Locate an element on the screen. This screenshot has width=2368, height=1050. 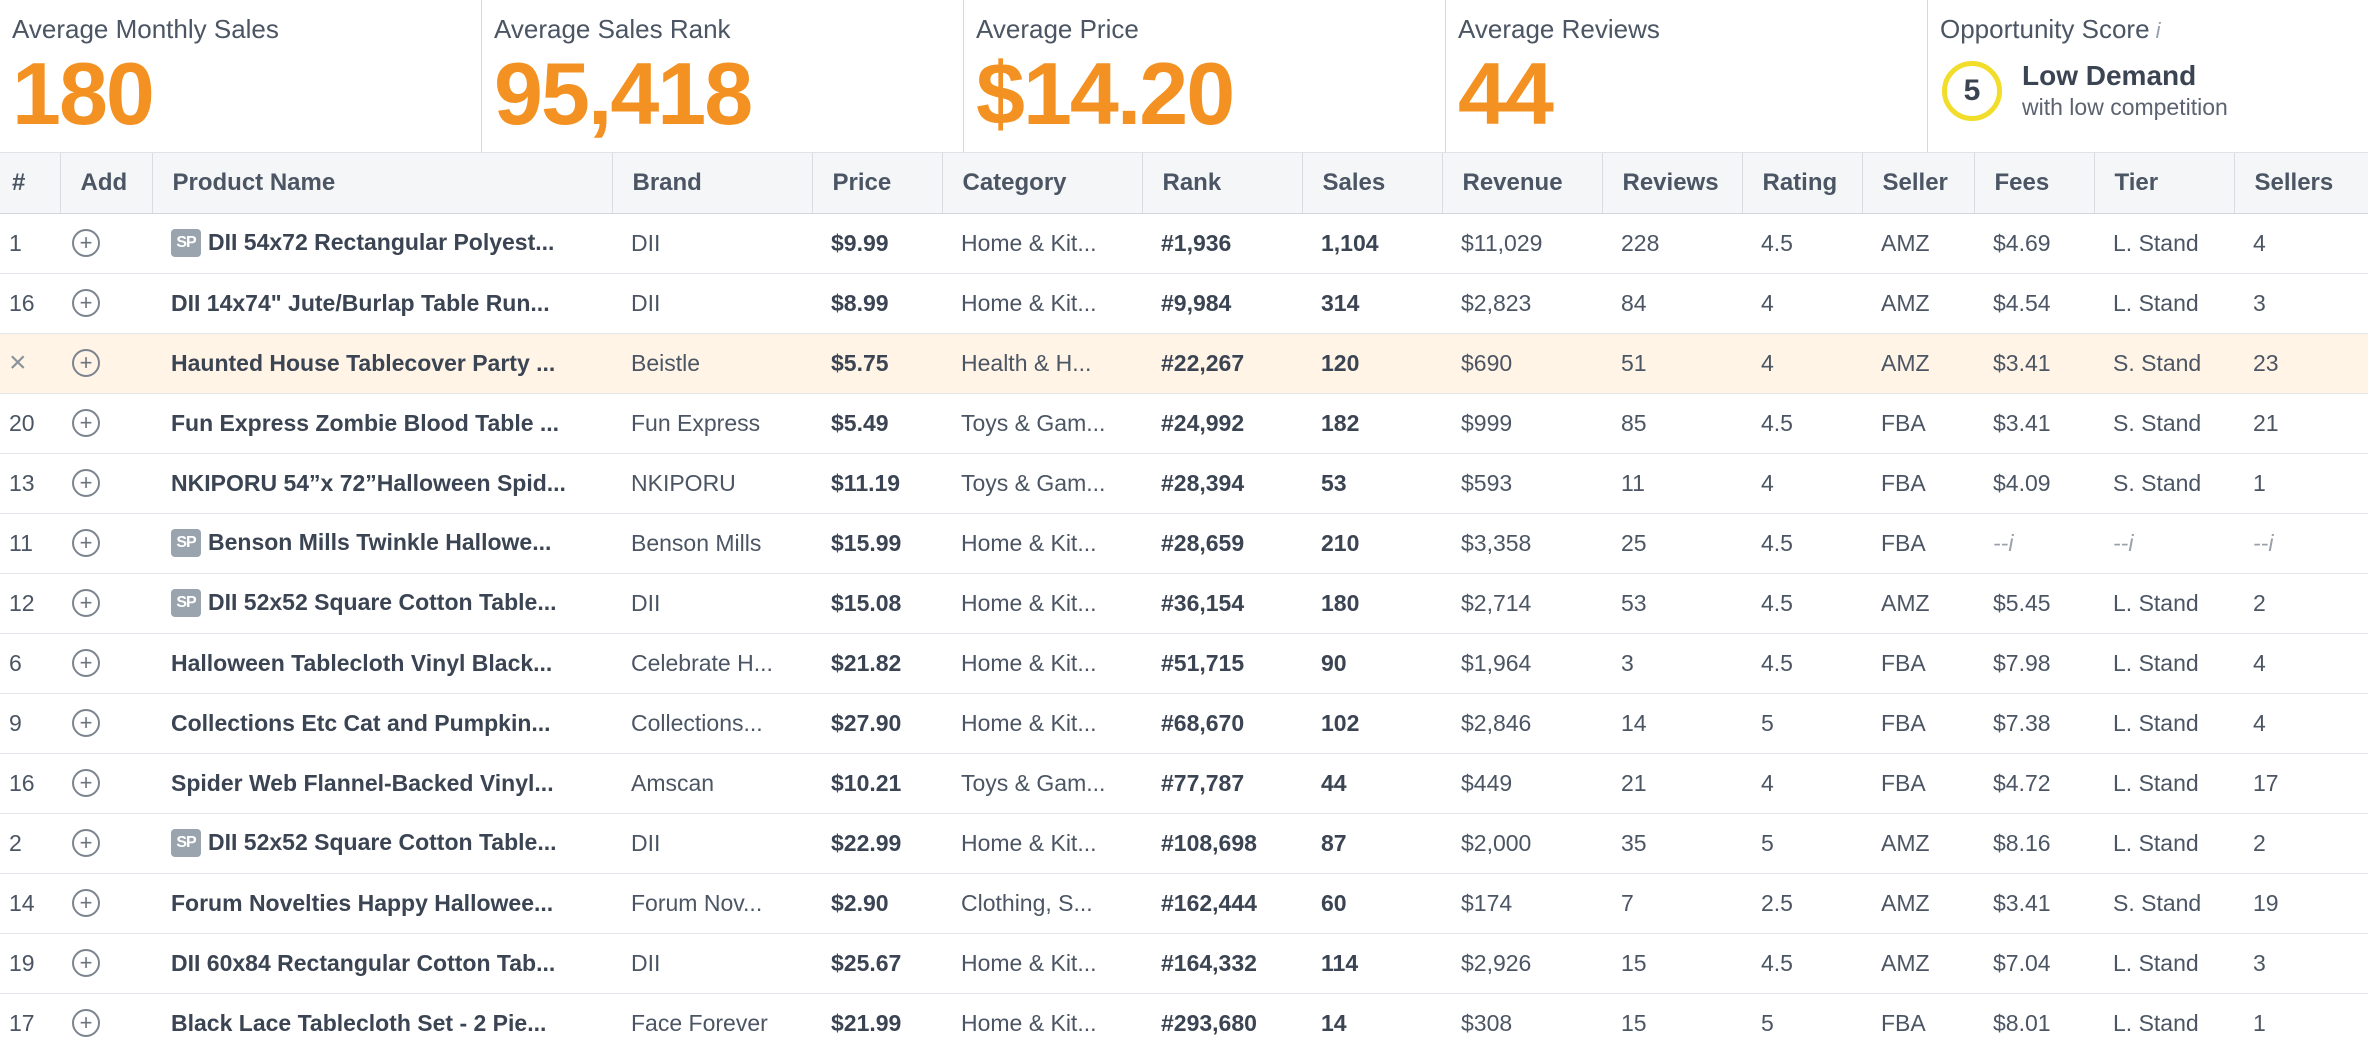
header-col-product-name: Product Name is located at coordinates (382, 183).